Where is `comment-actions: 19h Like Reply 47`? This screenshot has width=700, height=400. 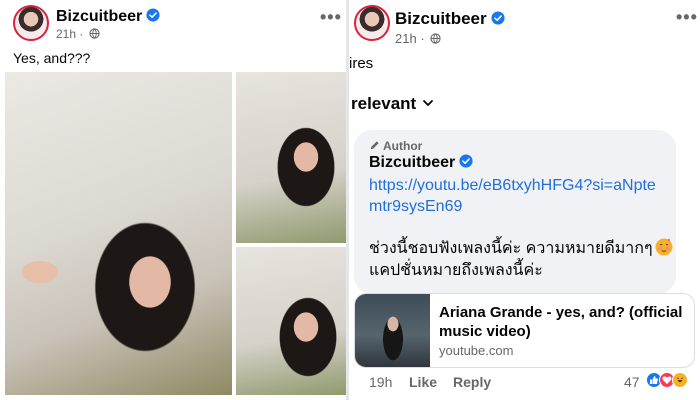 comment-actions: 19h Like Reply 47 is located at coordinates (524, 382).